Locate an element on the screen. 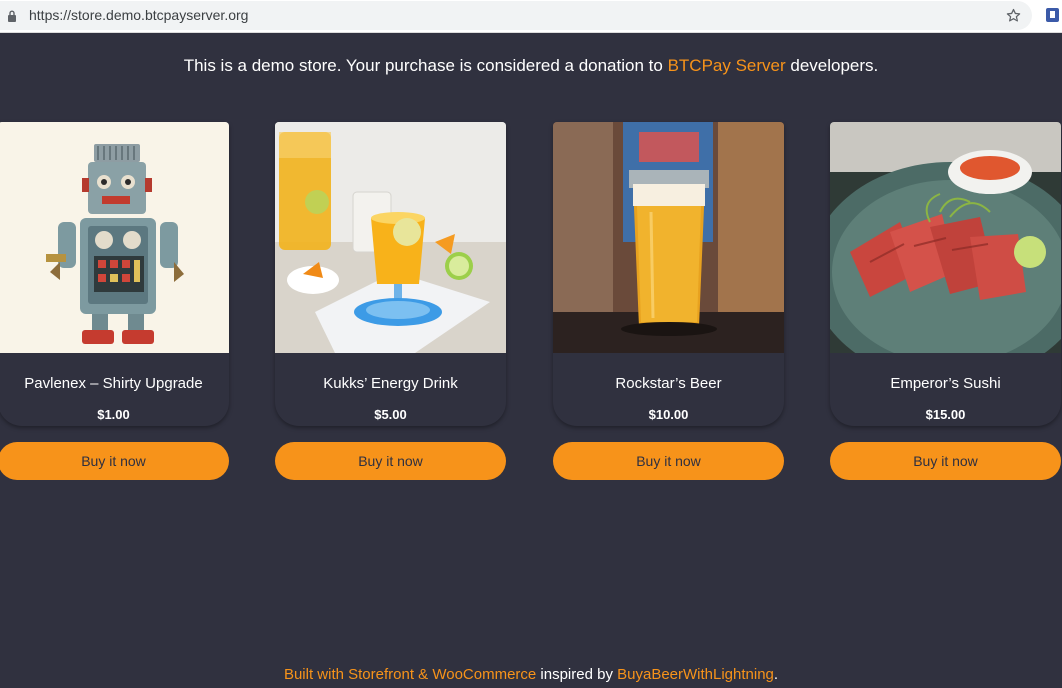  product-card: Pavlenex – Shirty Upgrade $1.00 is located at coordinates (114, 274).